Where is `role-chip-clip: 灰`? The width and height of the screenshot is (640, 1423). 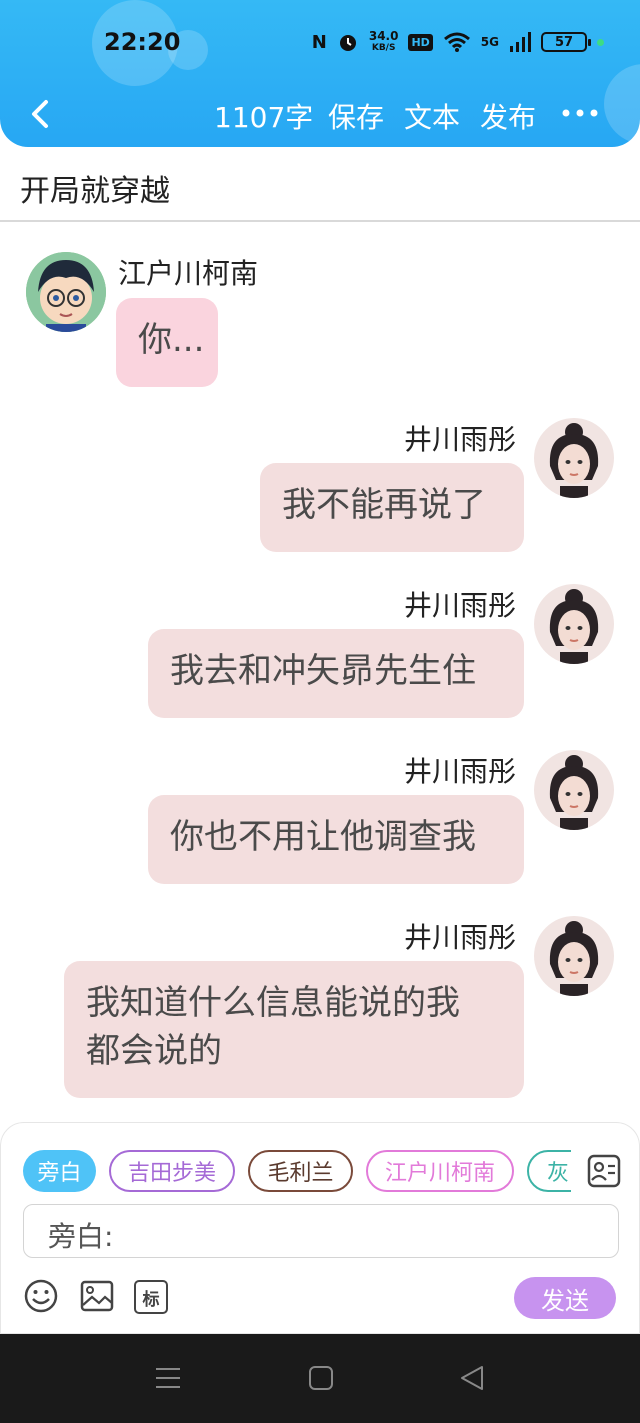 role-chip-clip: 灰 is located at coordinates (549, 1171).